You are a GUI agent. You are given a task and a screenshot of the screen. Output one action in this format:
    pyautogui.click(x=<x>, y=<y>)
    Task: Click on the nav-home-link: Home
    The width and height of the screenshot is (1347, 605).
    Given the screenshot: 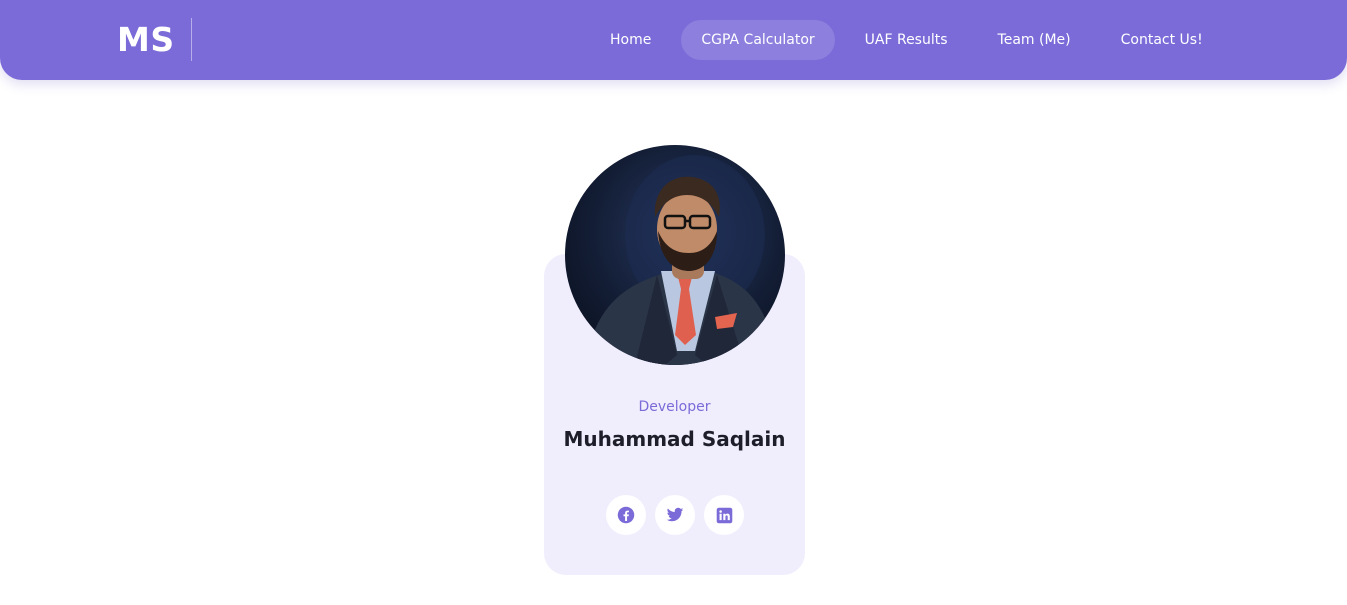 What is the action you would take?
    pyautogui.click(x=630, y=40)
    